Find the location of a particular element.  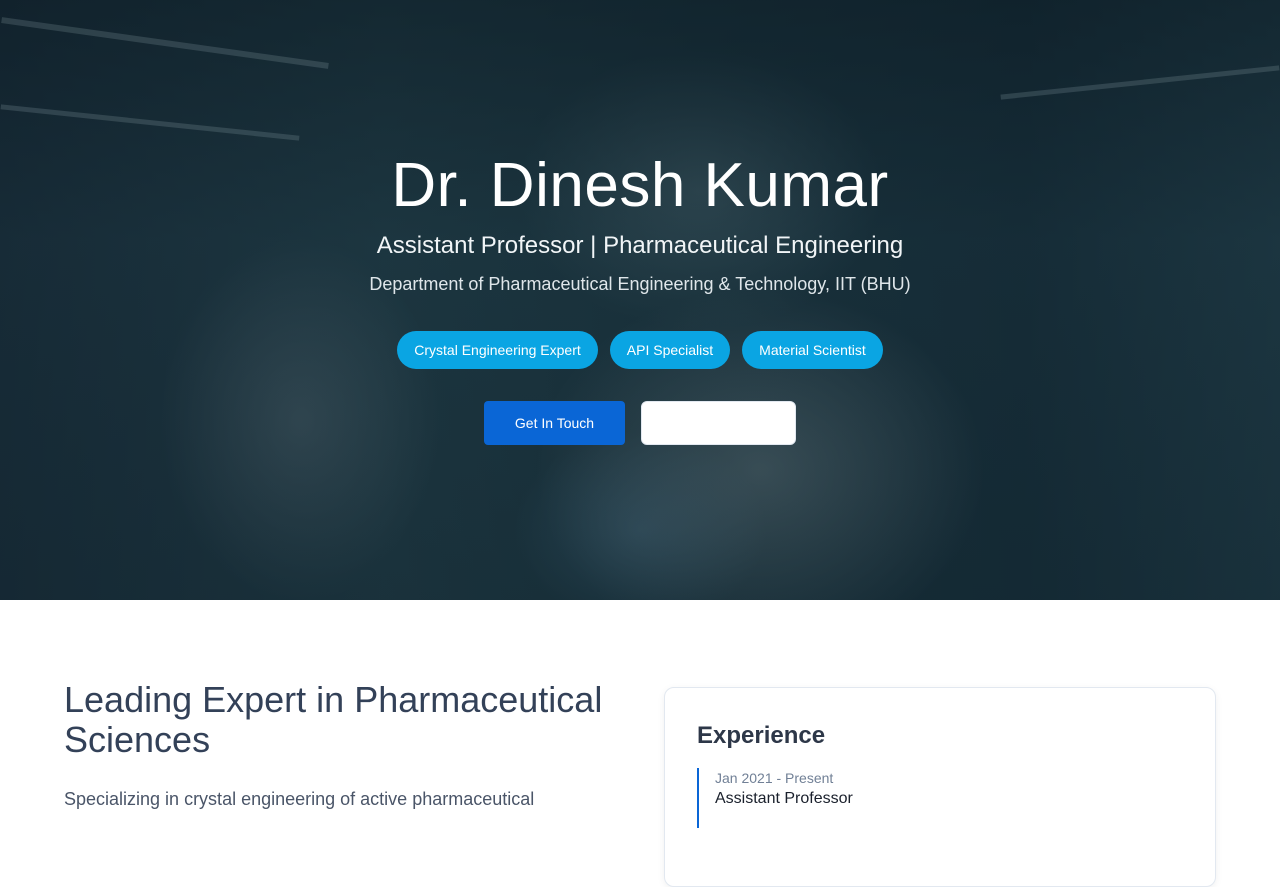

secondary-button is located at coordinates (718, 423).